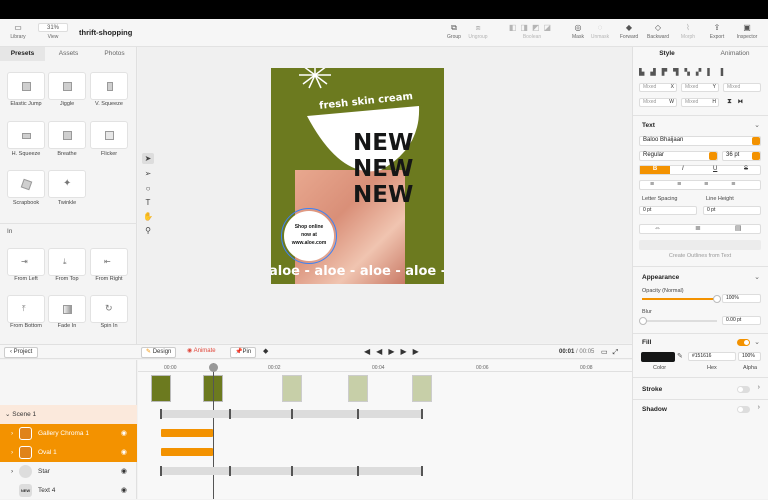 This screenshot has height=500, width=768. What do you see at coordinates (68, 490) in the screenshot?
I see `layer-text: NEW Text 4 ◉` at bounding box center [68, 490].